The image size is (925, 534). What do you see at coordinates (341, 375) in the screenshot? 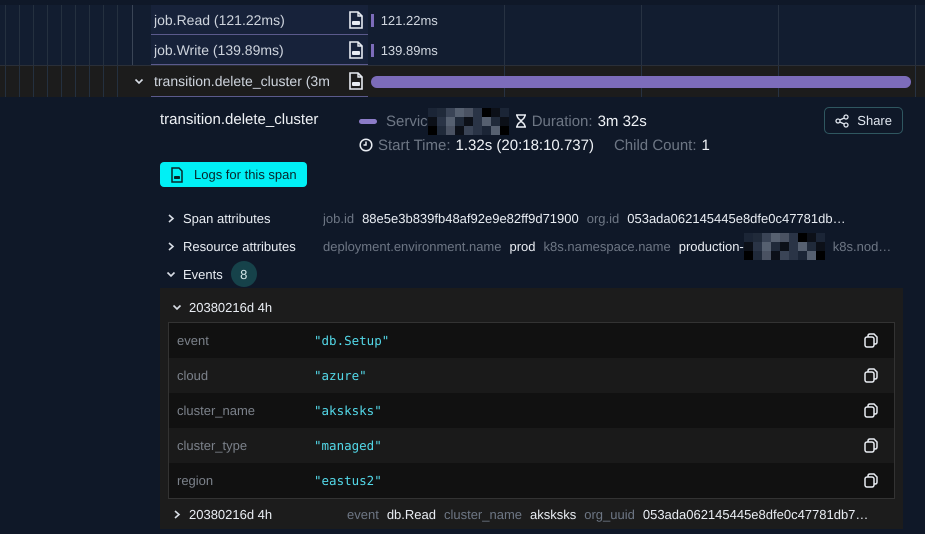
I see `field-value: "azure"` at bounding box center [341, 375].